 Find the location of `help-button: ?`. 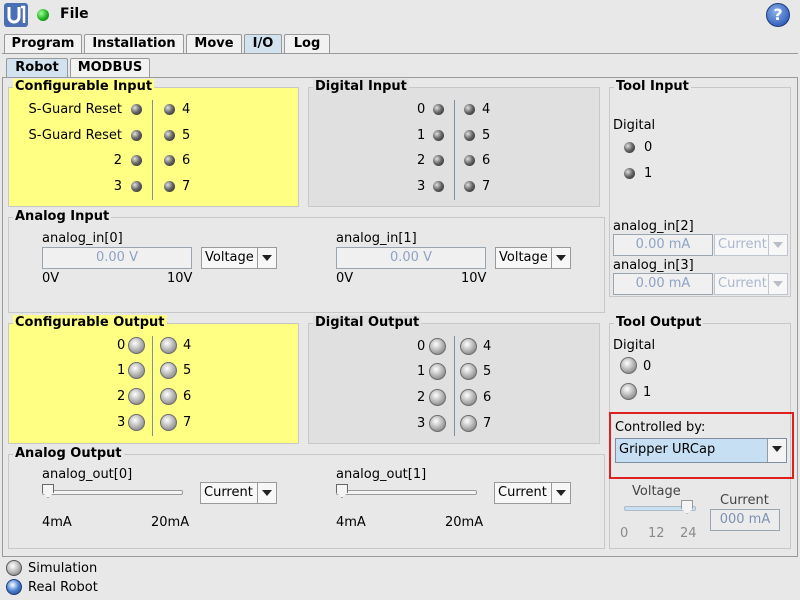

help-button: ? is located at coordinates (778, 15).